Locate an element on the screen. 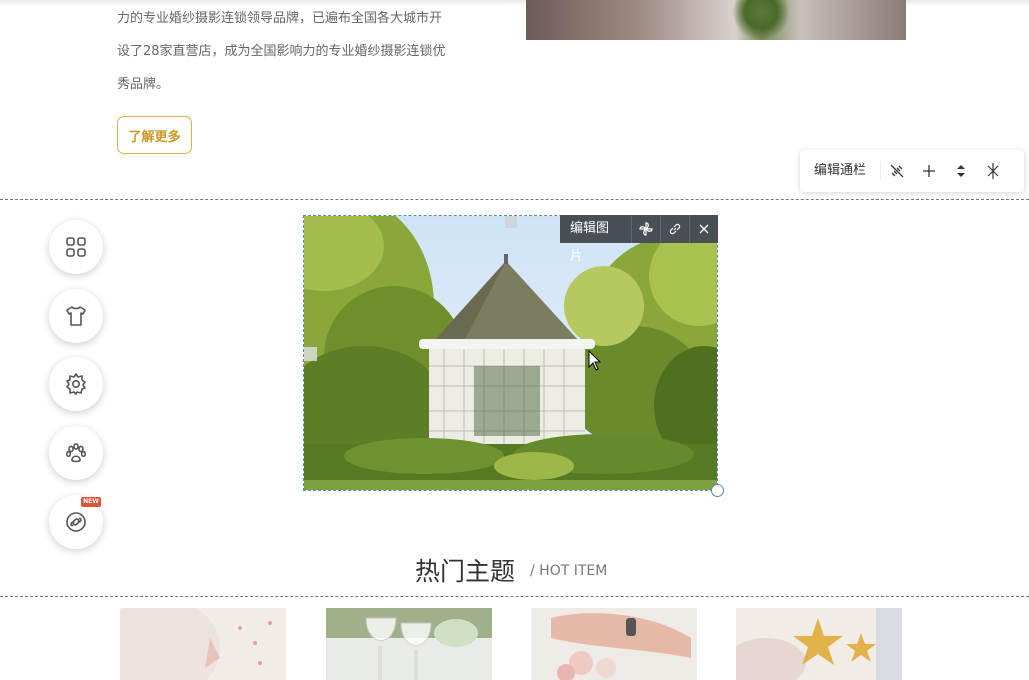  image-toolbar: 编辑图片 is located at coordinates (639, 239).